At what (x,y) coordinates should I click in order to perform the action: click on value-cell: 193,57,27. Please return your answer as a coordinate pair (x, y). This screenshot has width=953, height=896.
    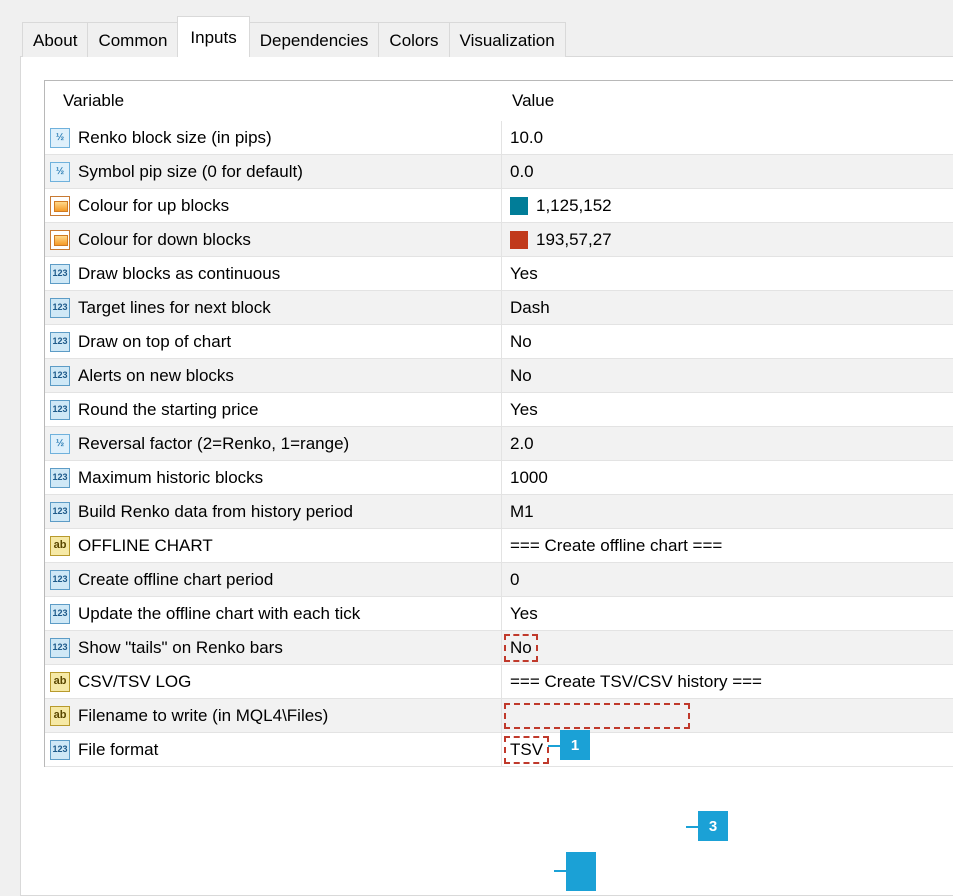
    Looking at the image, I should click on (727, 239).